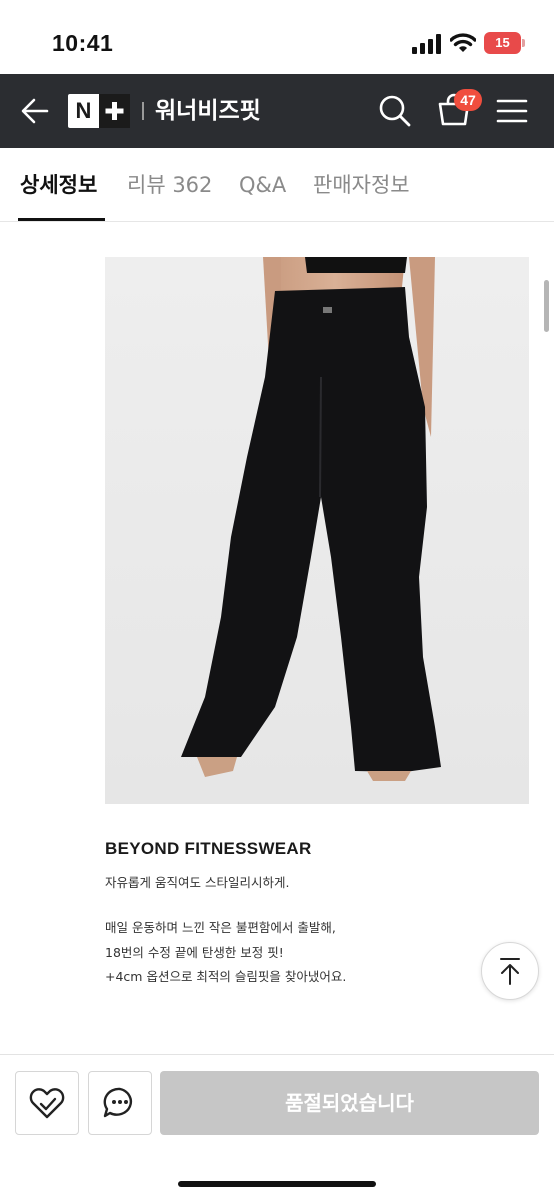 The height and width of the screenshot is (1200, 554). I want to click on scroll-to-top-button, so click(510, 971).